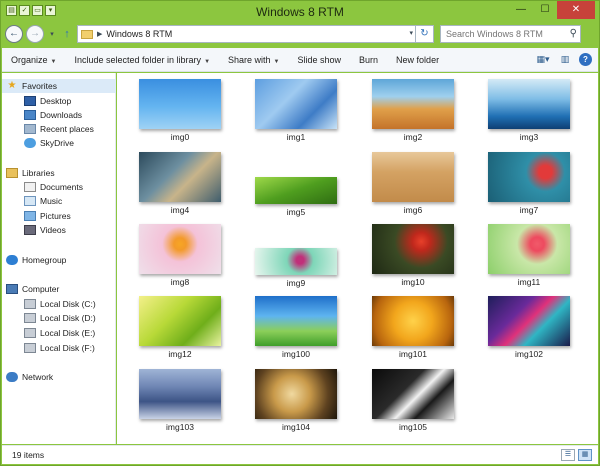  I want to click on nav-pictures: Pictures, so click(59, 216).